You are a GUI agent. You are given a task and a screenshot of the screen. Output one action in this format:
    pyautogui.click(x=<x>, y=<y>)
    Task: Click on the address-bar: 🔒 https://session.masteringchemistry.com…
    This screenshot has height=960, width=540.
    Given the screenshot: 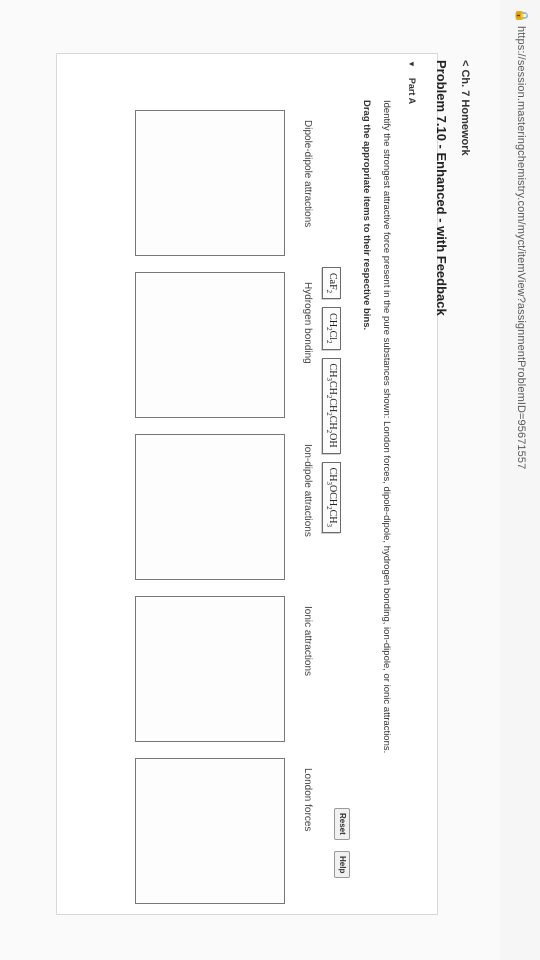 What is the action you would take?
    pyautogui.click(x=519, y=480)
    